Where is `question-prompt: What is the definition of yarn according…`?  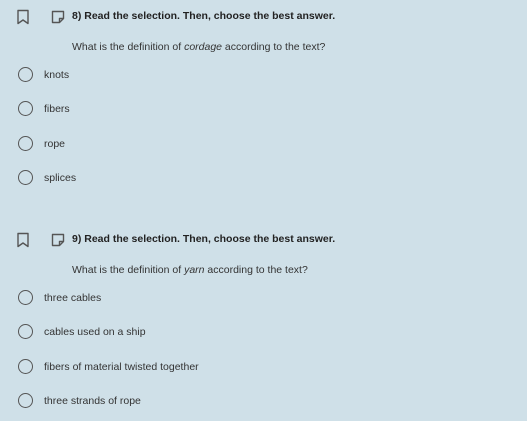
question-prompt: What is the definition of yarn according… is located at coordinates (190, 270).